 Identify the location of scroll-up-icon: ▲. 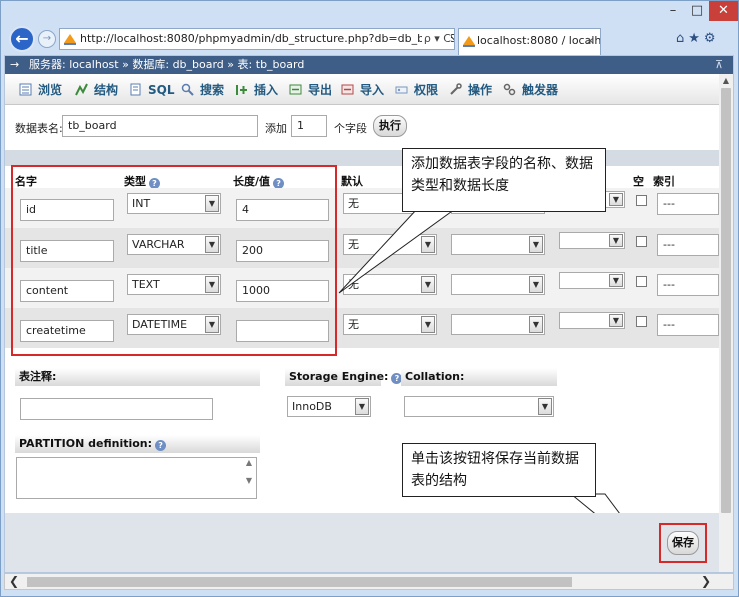
(726, 81).